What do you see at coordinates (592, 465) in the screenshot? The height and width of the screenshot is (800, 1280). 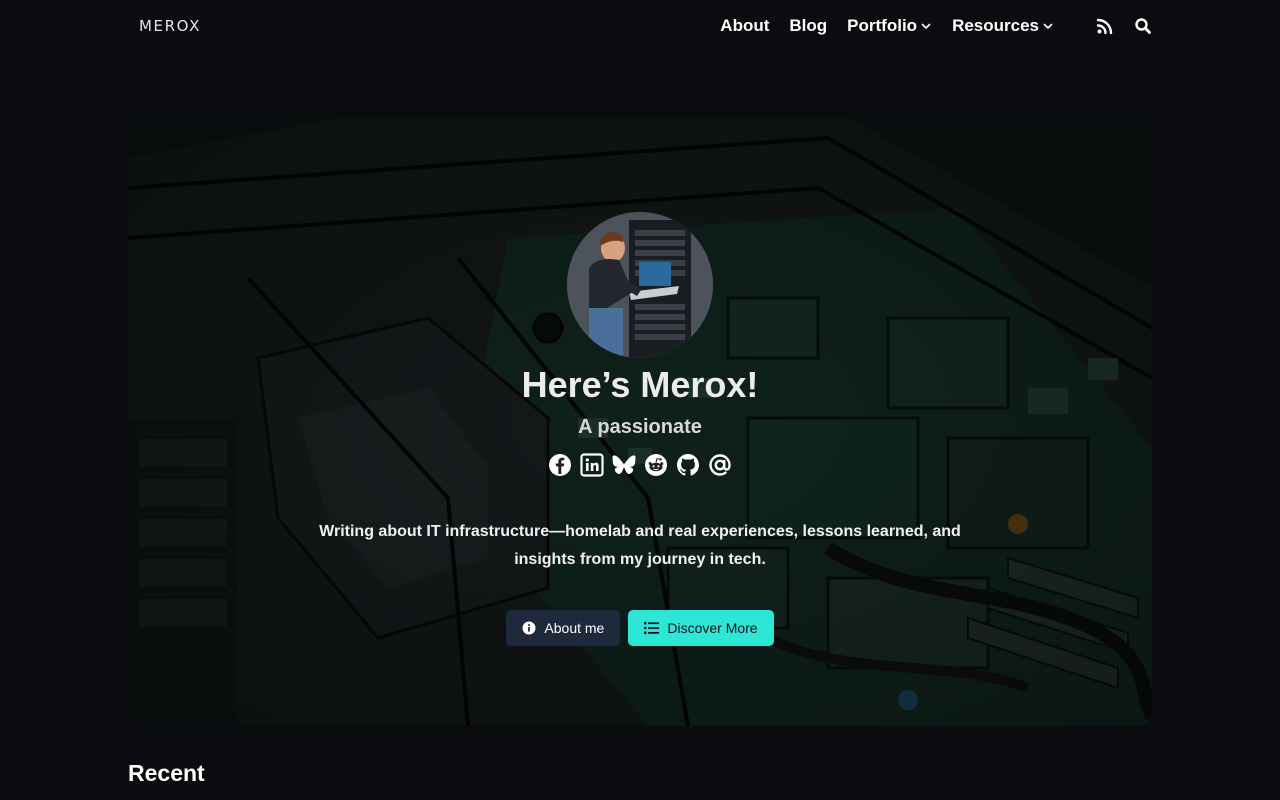 I see `linkedin-icon` at bounding box center [592, 465].